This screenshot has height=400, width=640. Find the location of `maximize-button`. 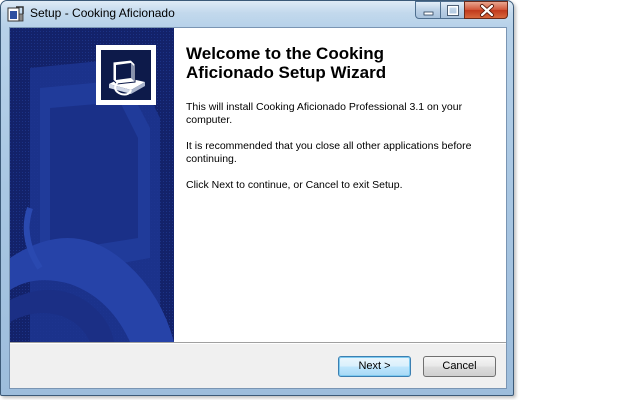

maximize-button is located at coordinates (452, 10).